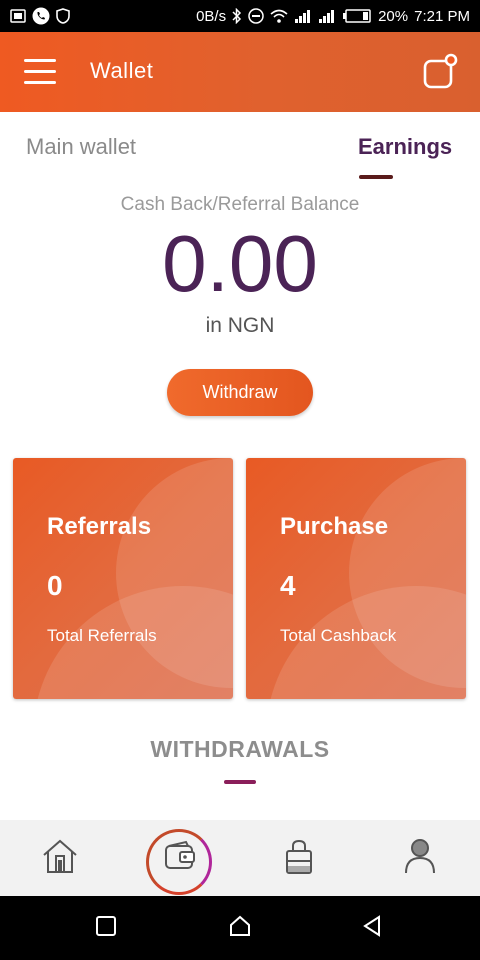 The image size is (480, 960). I want to click on card-subtitle: Total Referrals, so click(102, 635).